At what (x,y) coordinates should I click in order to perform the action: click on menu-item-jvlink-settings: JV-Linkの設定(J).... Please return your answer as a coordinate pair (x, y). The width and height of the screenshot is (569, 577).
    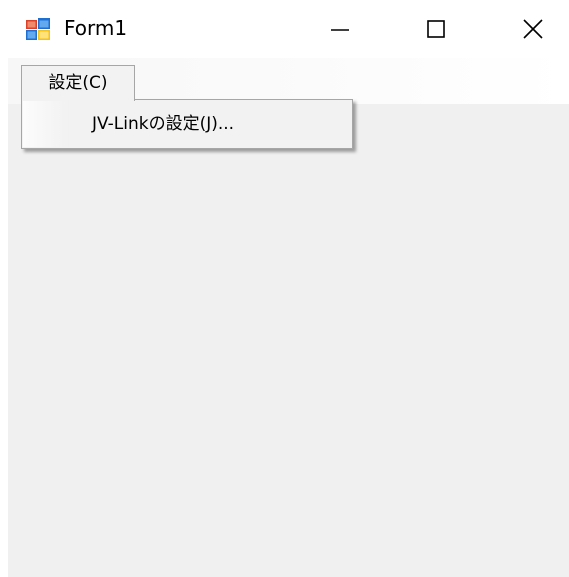
    Looking at the image, I should click on (209, 124).